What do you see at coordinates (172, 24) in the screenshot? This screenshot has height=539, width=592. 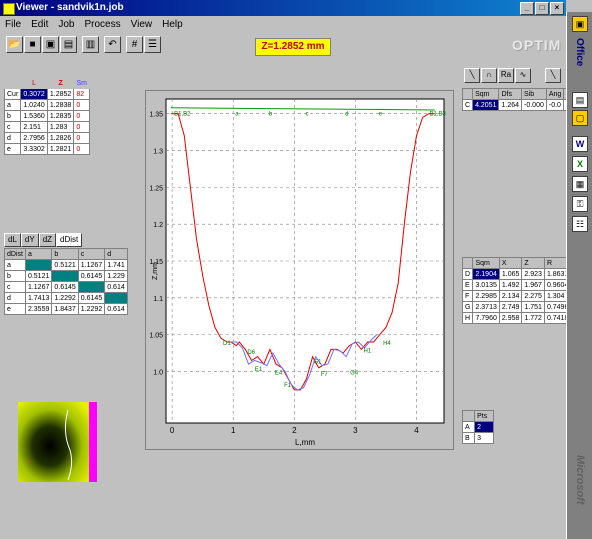 I see `menu-help: Help` at bounding box center [172, 24].